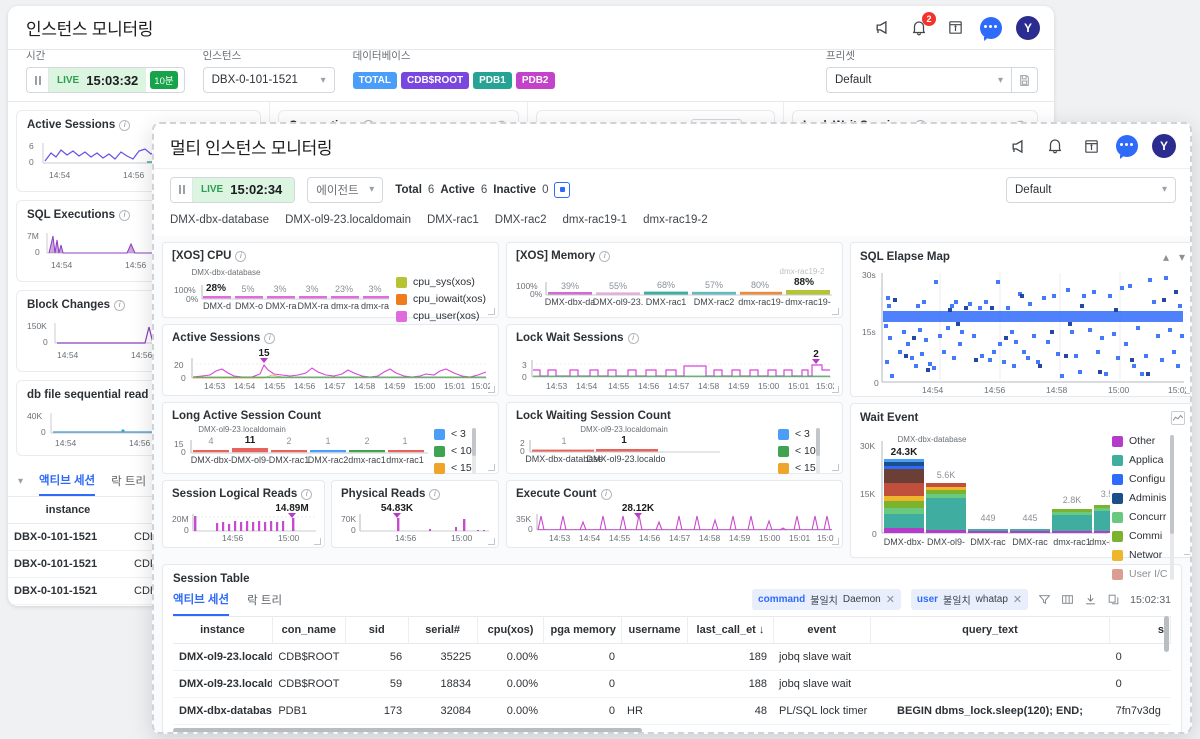  I want to click on chevron-down-icon: ▾, so click(1182, 257).